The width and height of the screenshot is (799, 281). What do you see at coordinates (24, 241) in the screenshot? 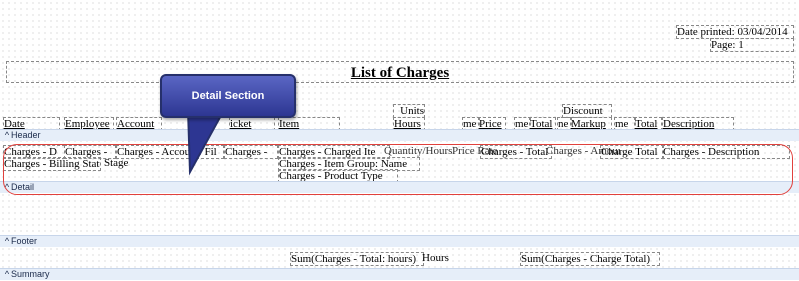
I see `footer-band-label: Footer` at bounding box center [24, 241].